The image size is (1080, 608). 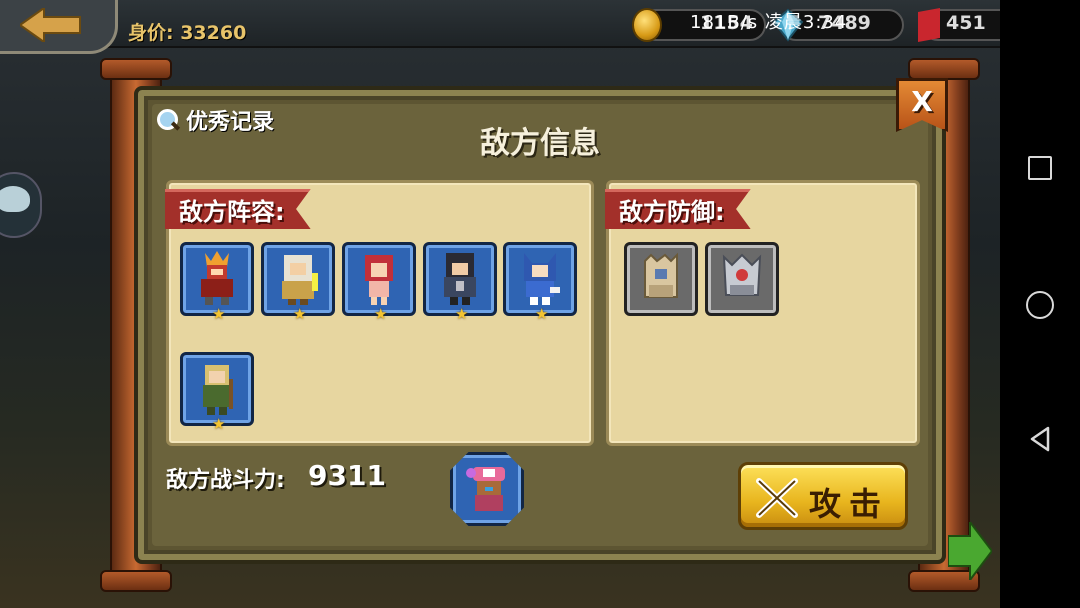 I want to click on hero-card-4: ★, so click(x=460, y=282).